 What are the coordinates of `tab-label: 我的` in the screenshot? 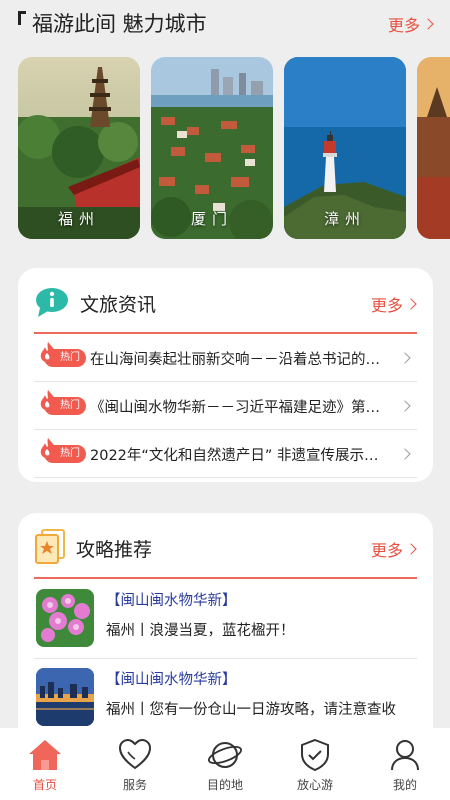 It's located at (404, 785).